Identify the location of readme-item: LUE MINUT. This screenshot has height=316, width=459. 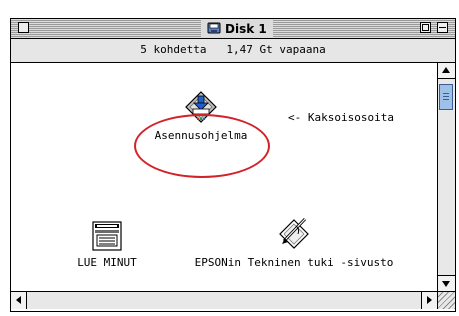
(107, 244).